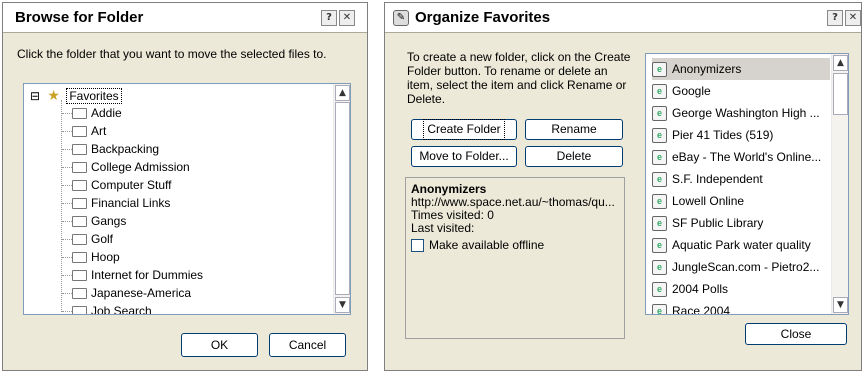 The width and height of the screenshot is (864, 373). I want to click on folder-item: Internet for Dummies, so click(137, 275).